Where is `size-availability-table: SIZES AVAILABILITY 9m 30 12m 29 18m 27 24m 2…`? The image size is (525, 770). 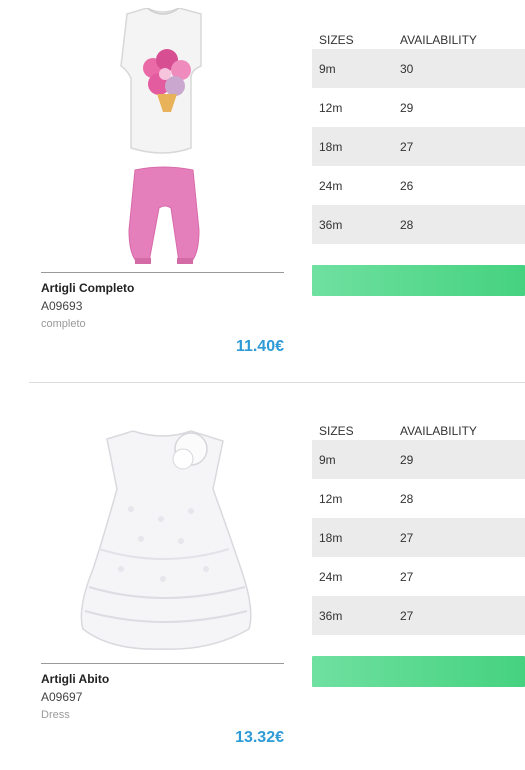 size-availability-table: SIZES AVAILABILITY 9m 30 12m 29 18m 27 24m 2… is located at coordinates (418, 138).